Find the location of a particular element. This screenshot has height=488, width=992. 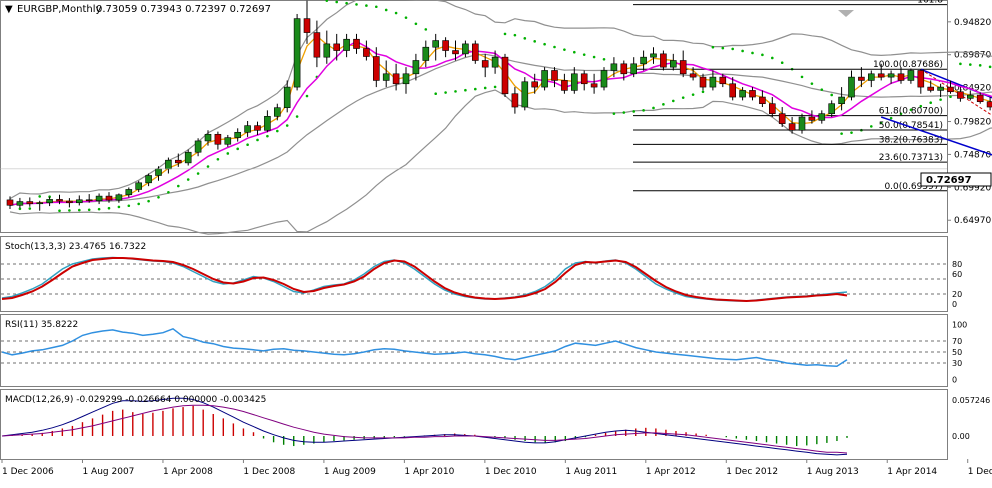

fib-level-label: 38.2(0.76383) is located at coordinates (911, 140).